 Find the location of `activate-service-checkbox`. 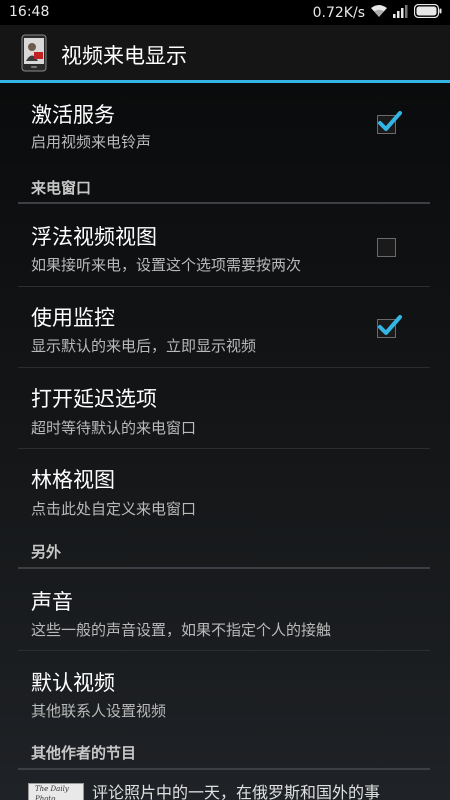

activate-service-checkbox is located at coordinates (389, 122).